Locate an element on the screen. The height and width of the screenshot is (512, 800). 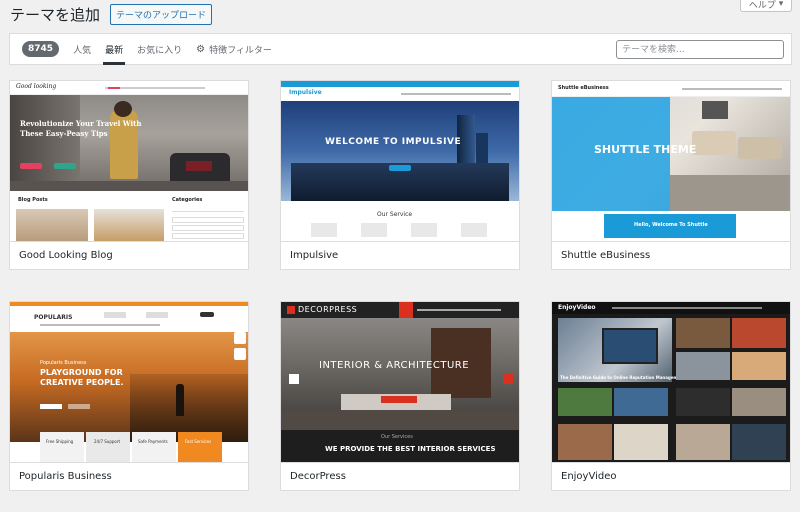
feature-filter-label: 特徴フィルター is located at coordinates (240, 50).